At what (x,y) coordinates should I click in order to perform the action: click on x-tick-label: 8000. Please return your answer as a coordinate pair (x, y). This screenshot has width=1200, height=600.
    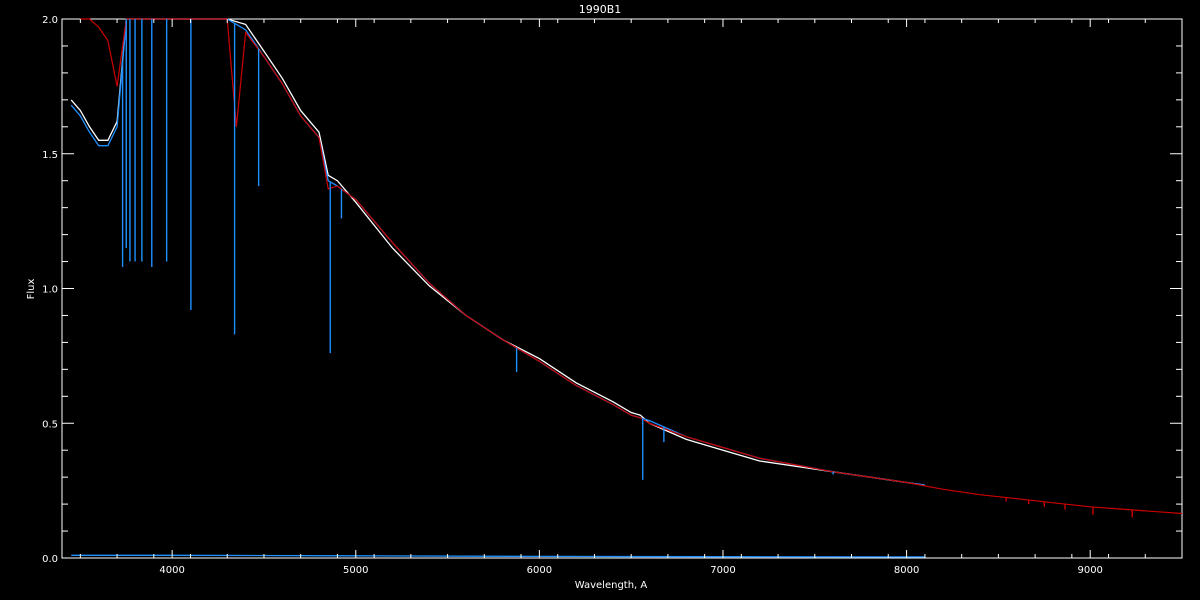
    Looking at the image, I should click on (906, 570).